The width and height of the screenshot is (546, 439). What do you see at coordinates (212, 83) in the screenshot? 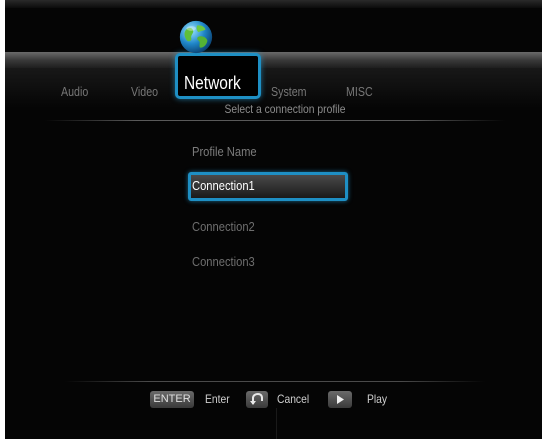
I see `tab-network-label: Network` at bounding box center [212, 83].